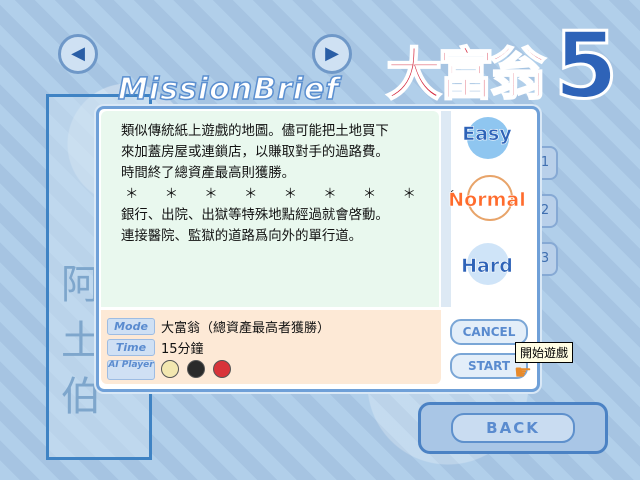 The width and height of the screenshot is (640, 480). I want to click on time-value: 15分鐘, so click(182, 349).